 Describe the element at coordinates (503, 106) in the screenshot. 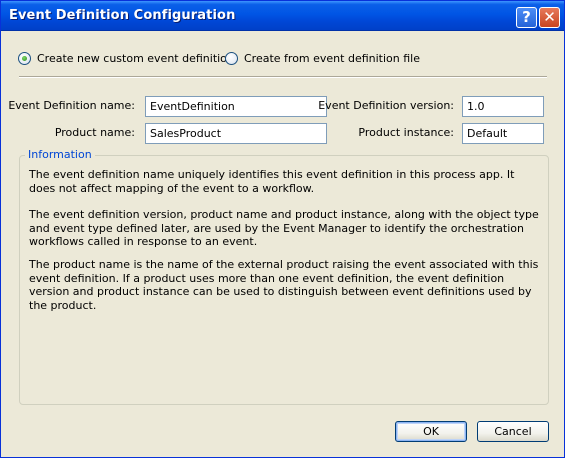

I see `event-version-field: 1.0` at that location.